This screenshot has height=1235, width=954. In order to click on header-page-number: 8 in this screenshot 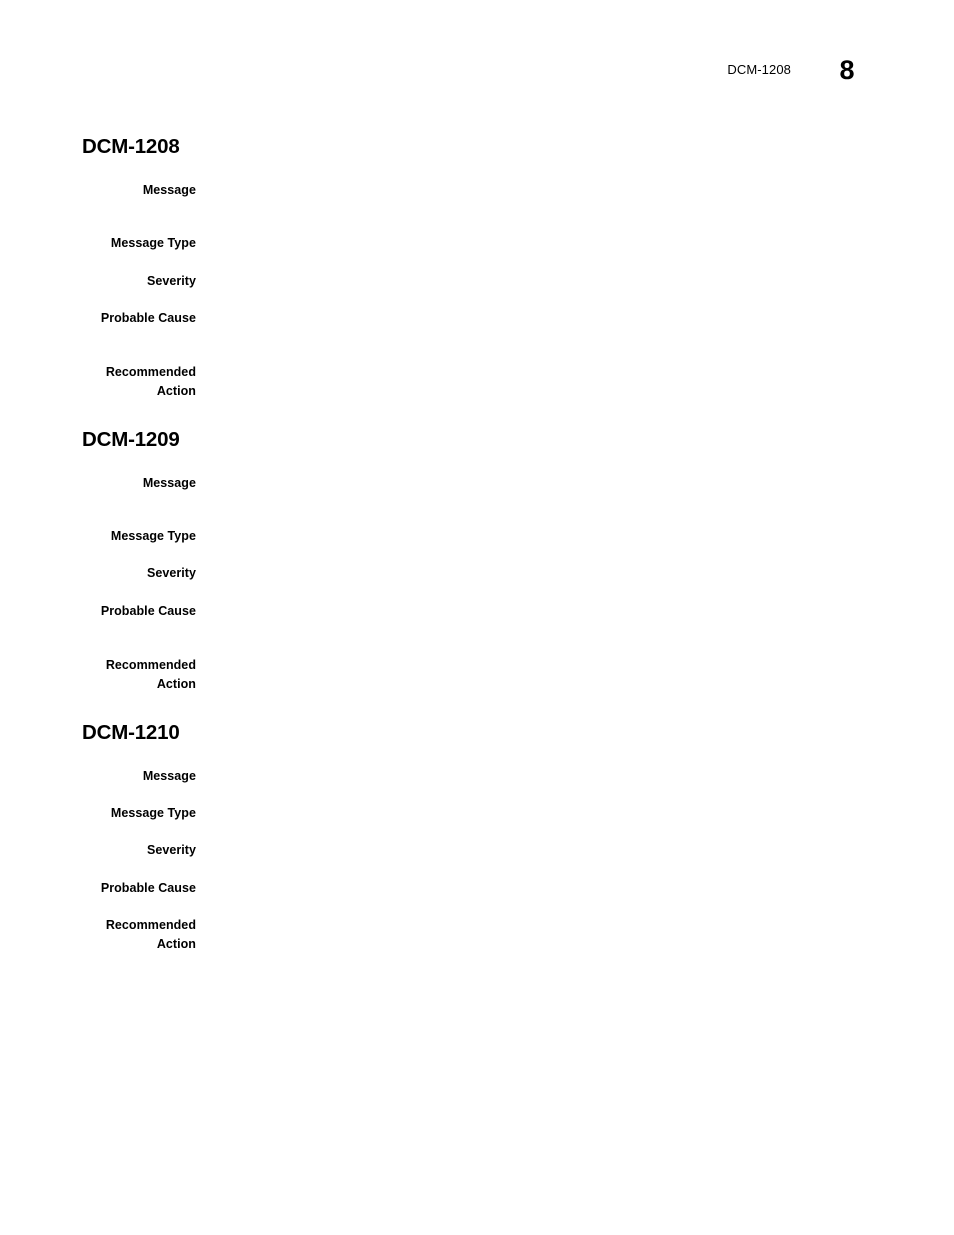, I will do `click(847, 70)`.